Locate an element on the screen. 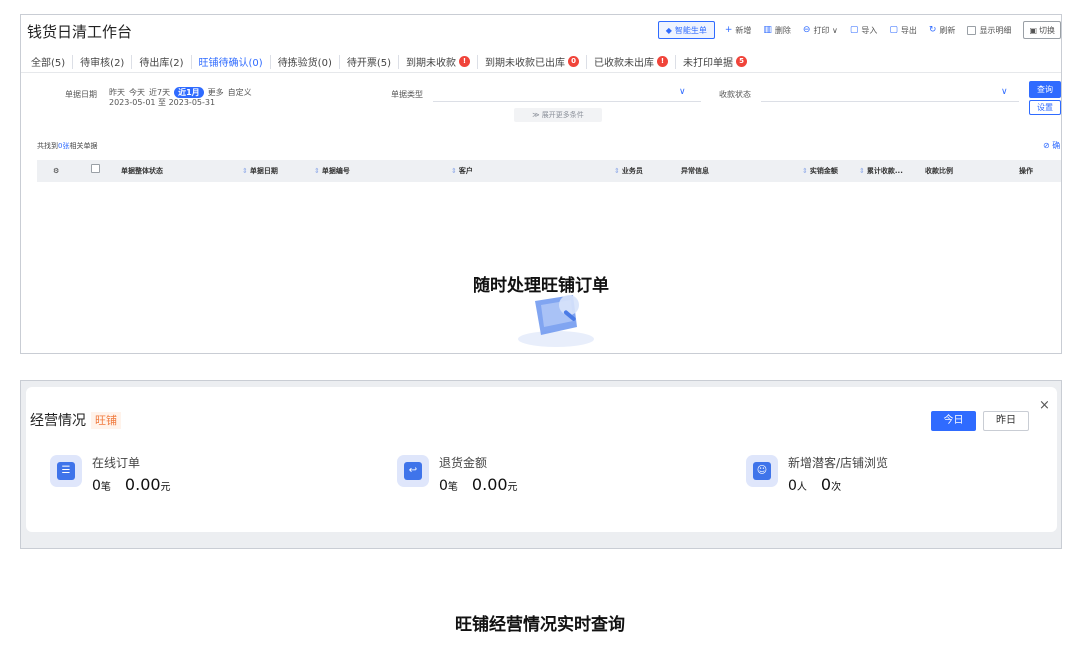  order-count: 0 is located at coordinates (96, 486).